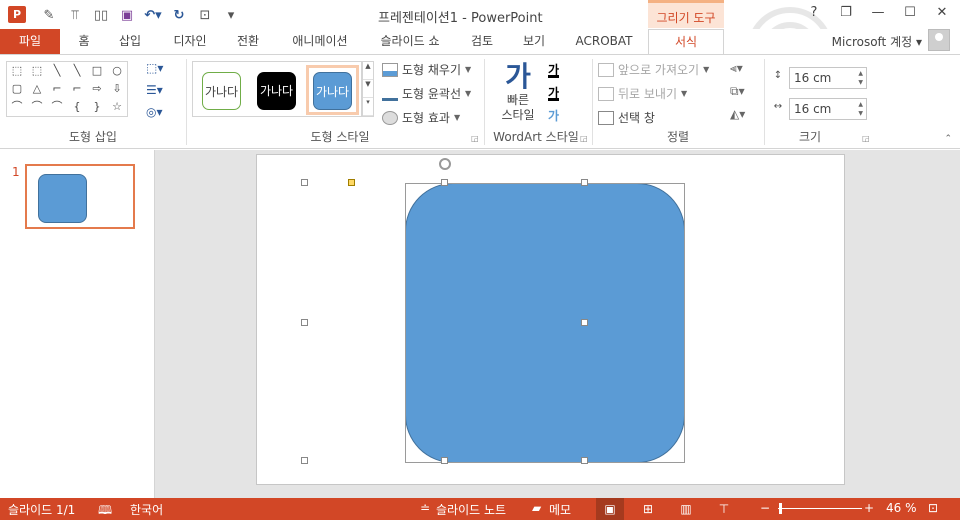 The height and width of the screenshot is (520, 960). Describe the element at coordinates (846, 14) in the screenshot. I see `ribbon-display-icon: ❐` at that location.